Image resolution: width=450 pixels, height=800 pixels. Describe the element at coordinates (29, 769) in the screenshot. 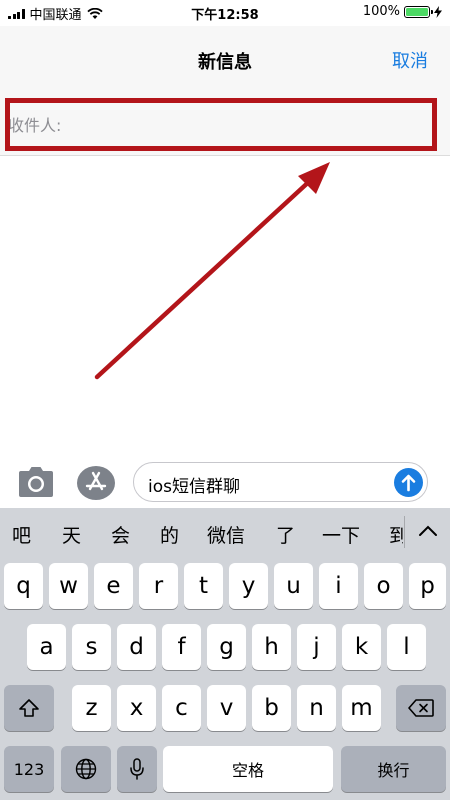

I see `numbers-key: 123` at that location.